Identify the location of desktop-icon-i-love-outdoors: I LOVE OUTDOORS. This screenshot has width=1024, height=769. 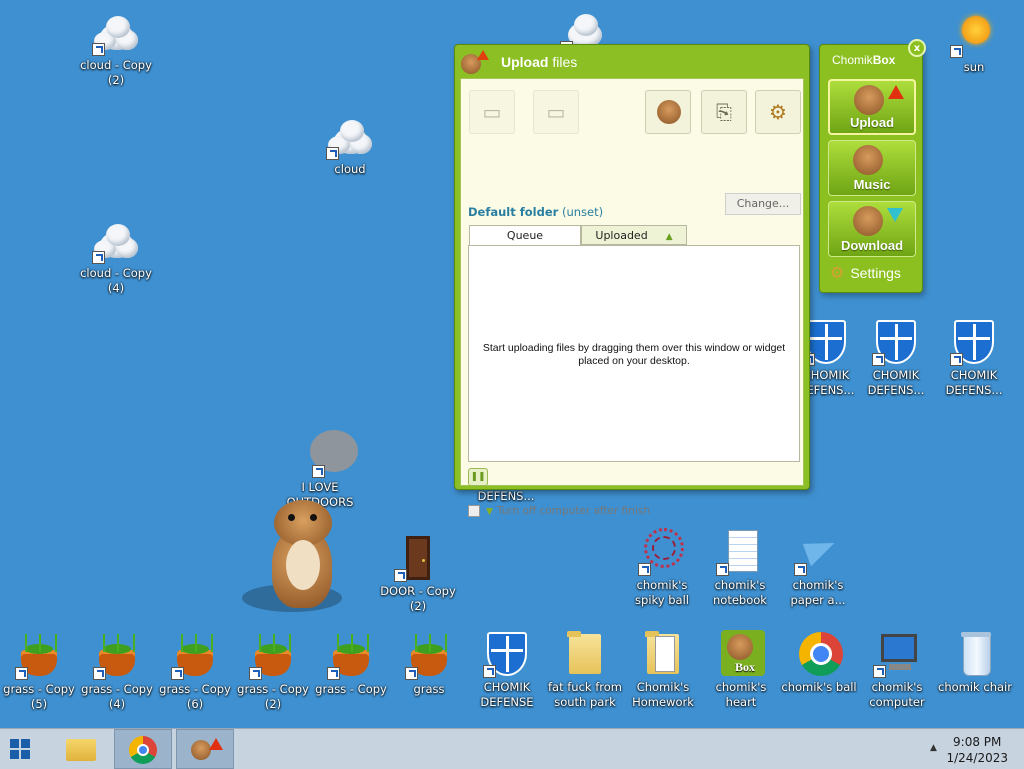
(320, 470).